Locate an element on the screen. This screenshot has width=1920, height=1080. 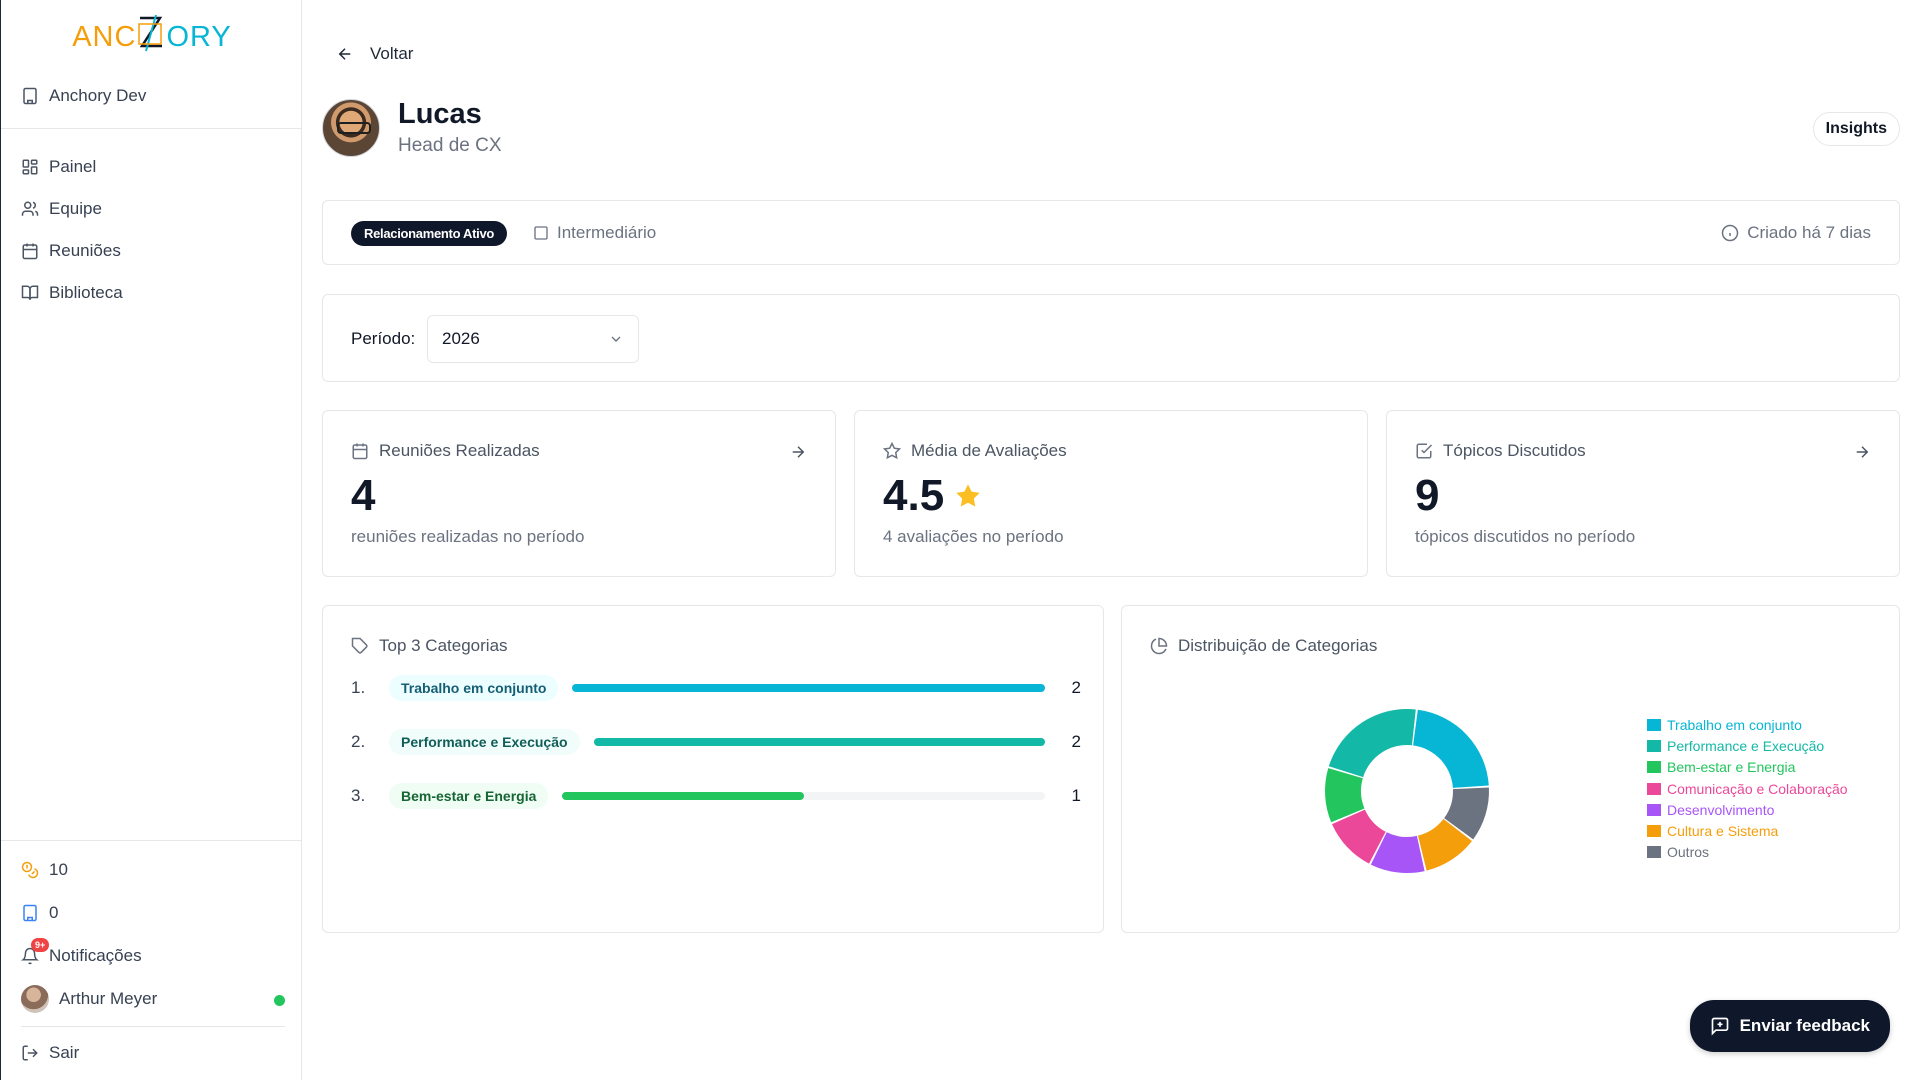
stat-title: Média de Avaliações is located at coordinates (975, 451).